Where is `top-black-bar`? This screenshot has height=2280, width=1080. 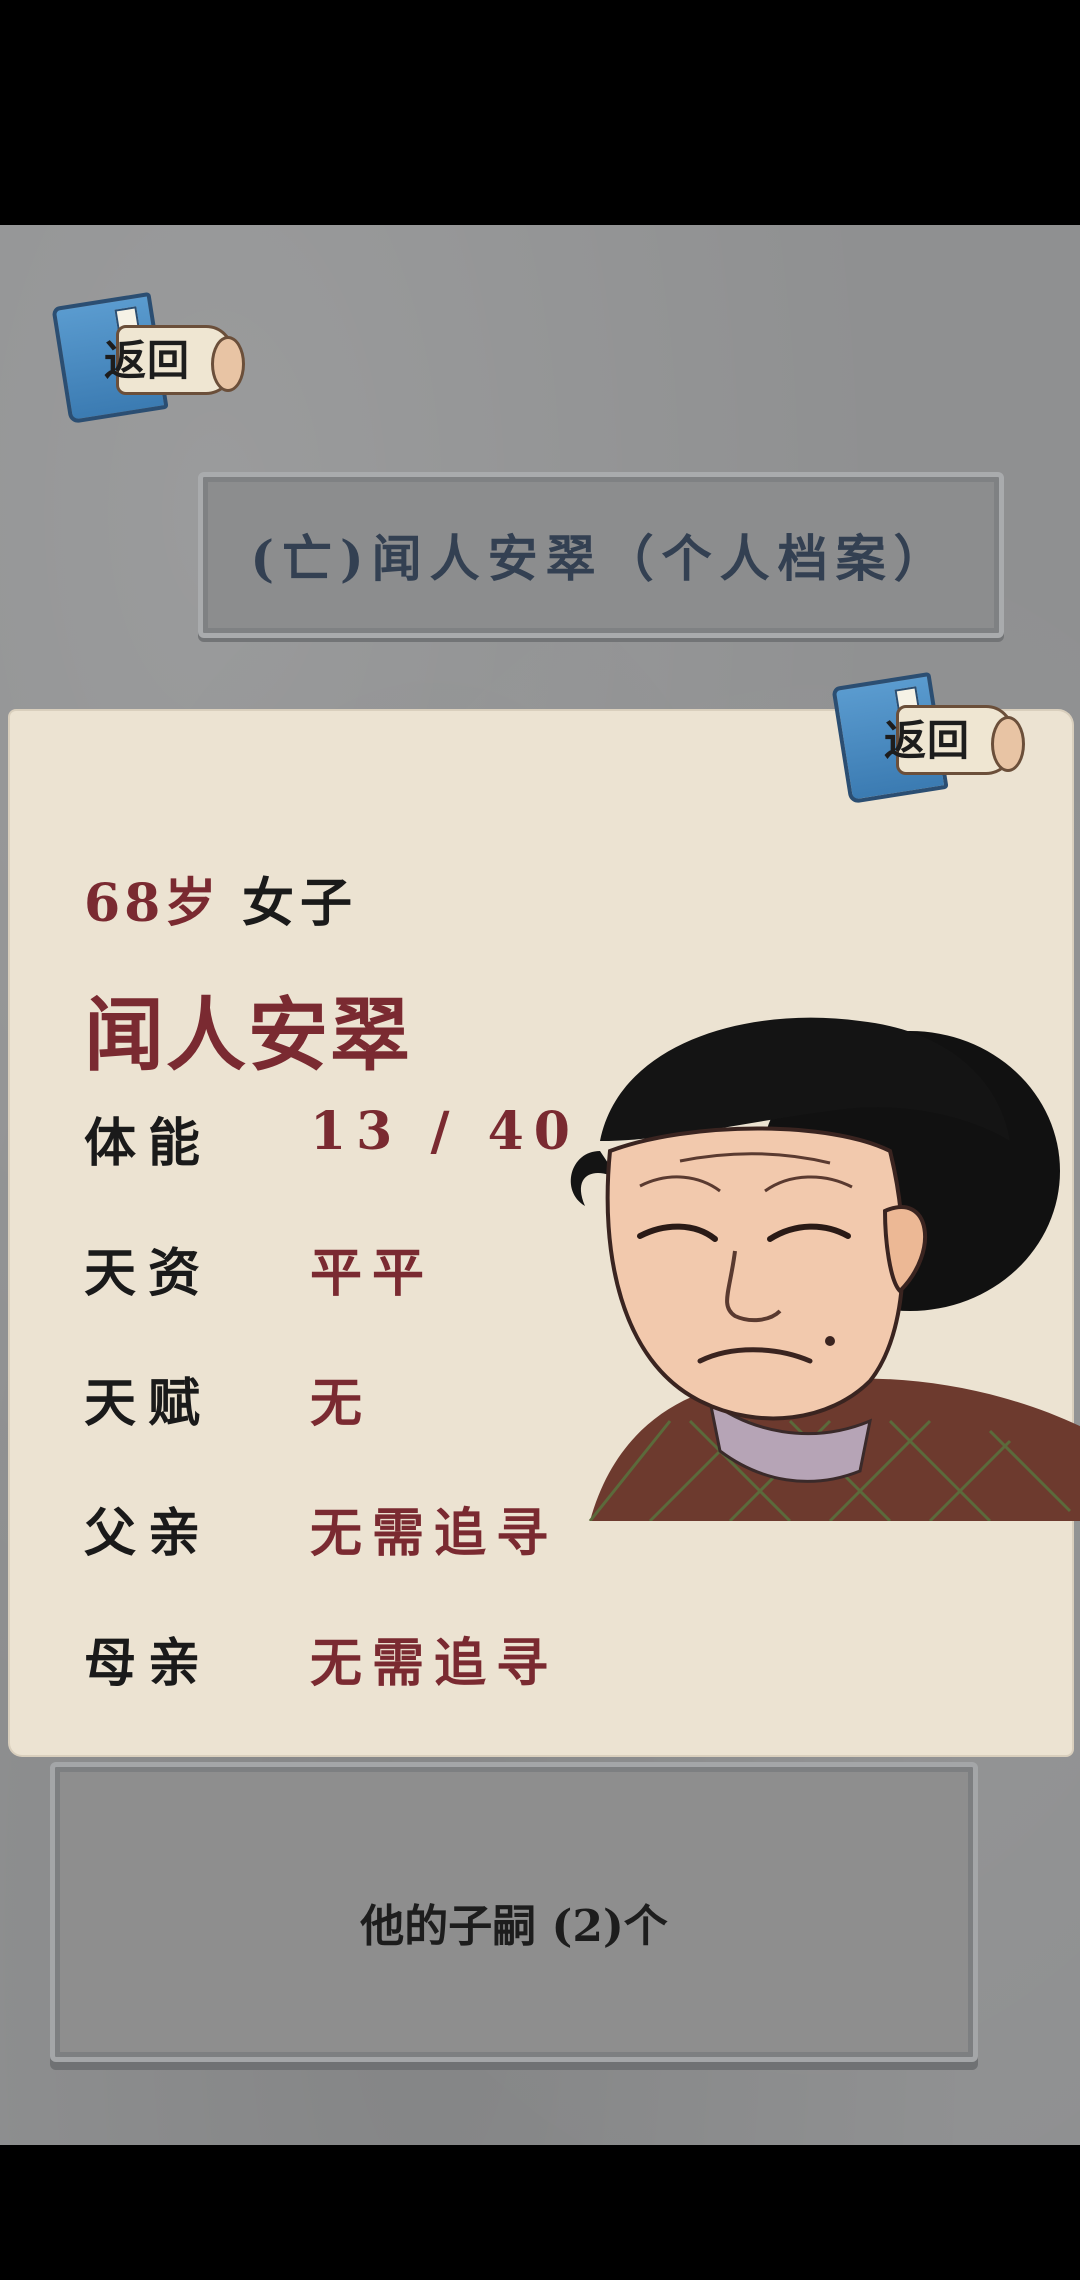 top-black-bar is located at coordinates (540, 112).